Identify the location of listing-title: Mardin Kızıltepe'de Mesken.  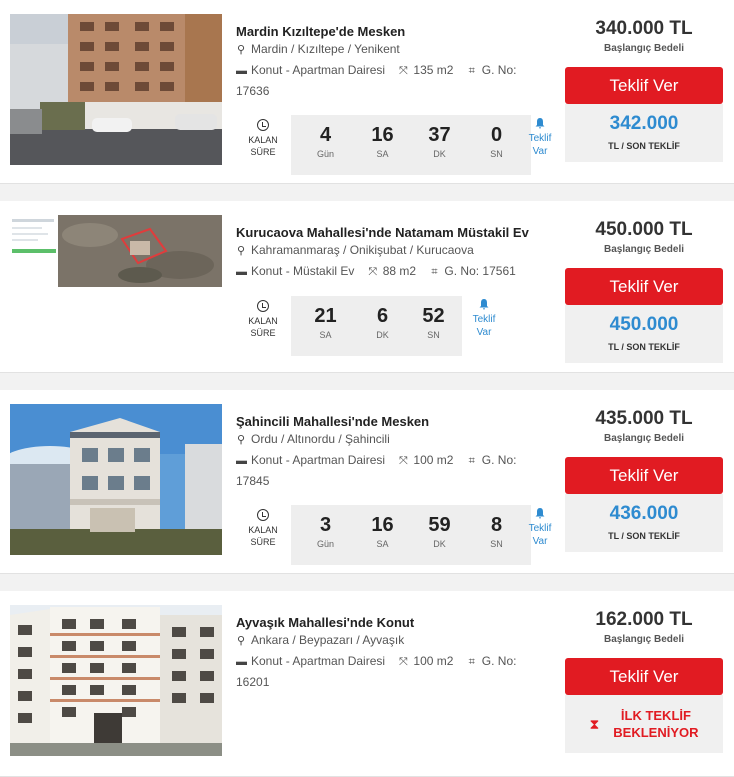
(320, 31).